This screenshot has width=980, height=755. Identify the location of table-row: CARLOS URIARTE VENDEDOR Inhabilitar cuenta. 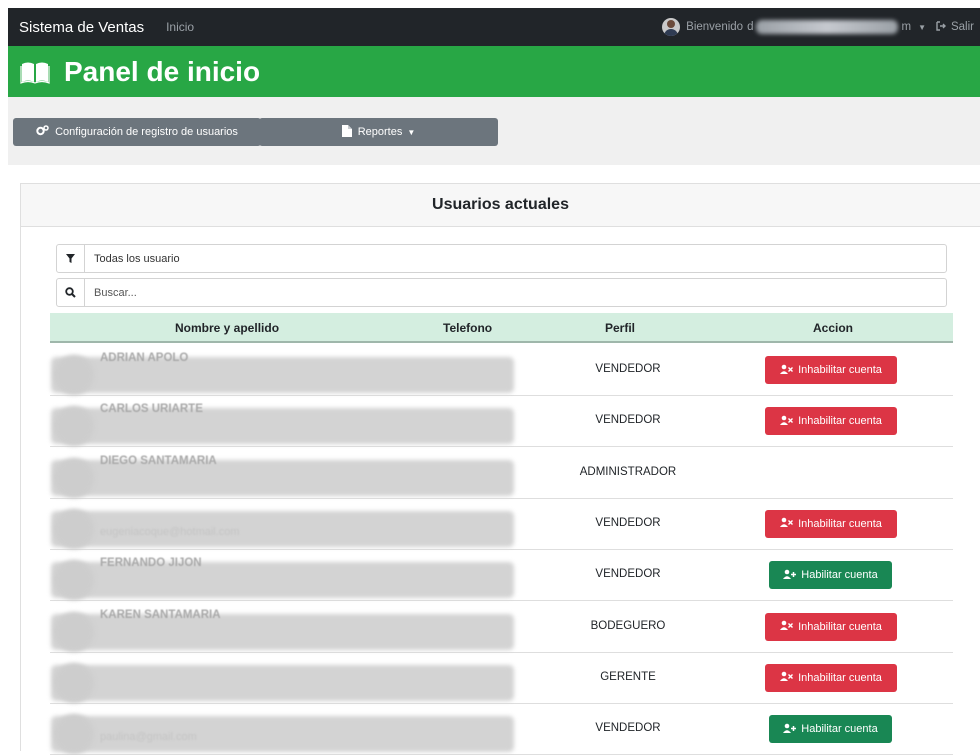
(501, 422).